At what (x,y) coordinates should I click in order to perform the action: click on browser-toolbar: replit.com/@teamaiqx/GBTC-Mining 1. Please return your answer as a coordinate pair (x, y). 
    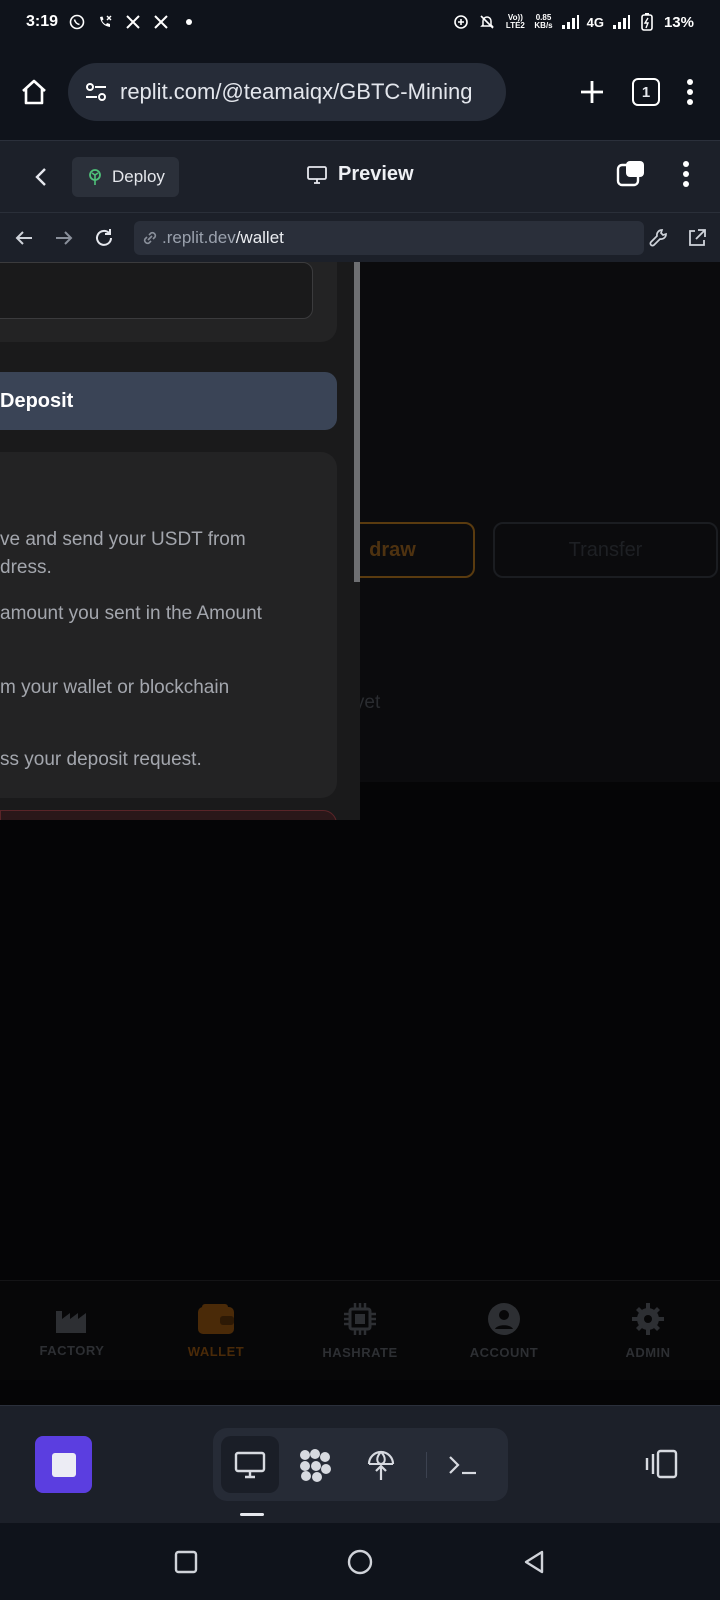
    Looking at the image, I should click on (360, 92).